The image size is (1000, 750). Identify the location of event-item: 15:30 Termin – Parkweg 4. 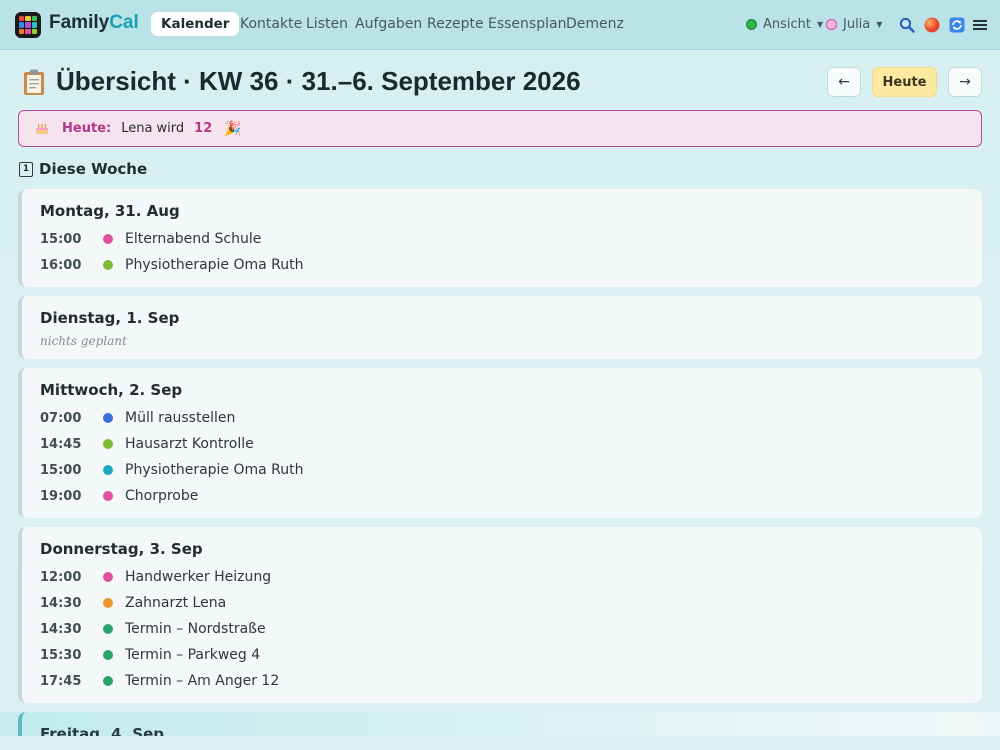
(150, 655).